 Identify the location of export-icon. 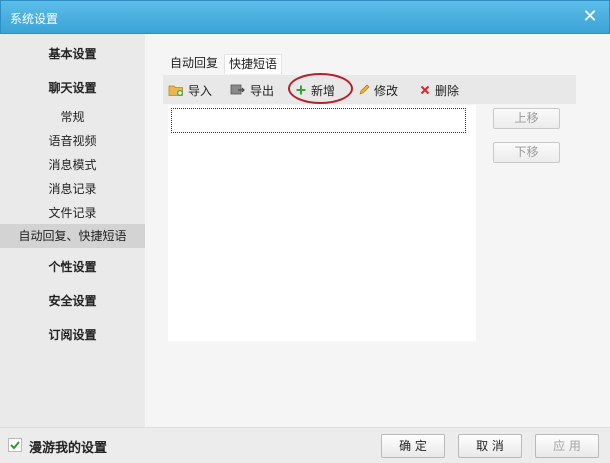
(238, 90).